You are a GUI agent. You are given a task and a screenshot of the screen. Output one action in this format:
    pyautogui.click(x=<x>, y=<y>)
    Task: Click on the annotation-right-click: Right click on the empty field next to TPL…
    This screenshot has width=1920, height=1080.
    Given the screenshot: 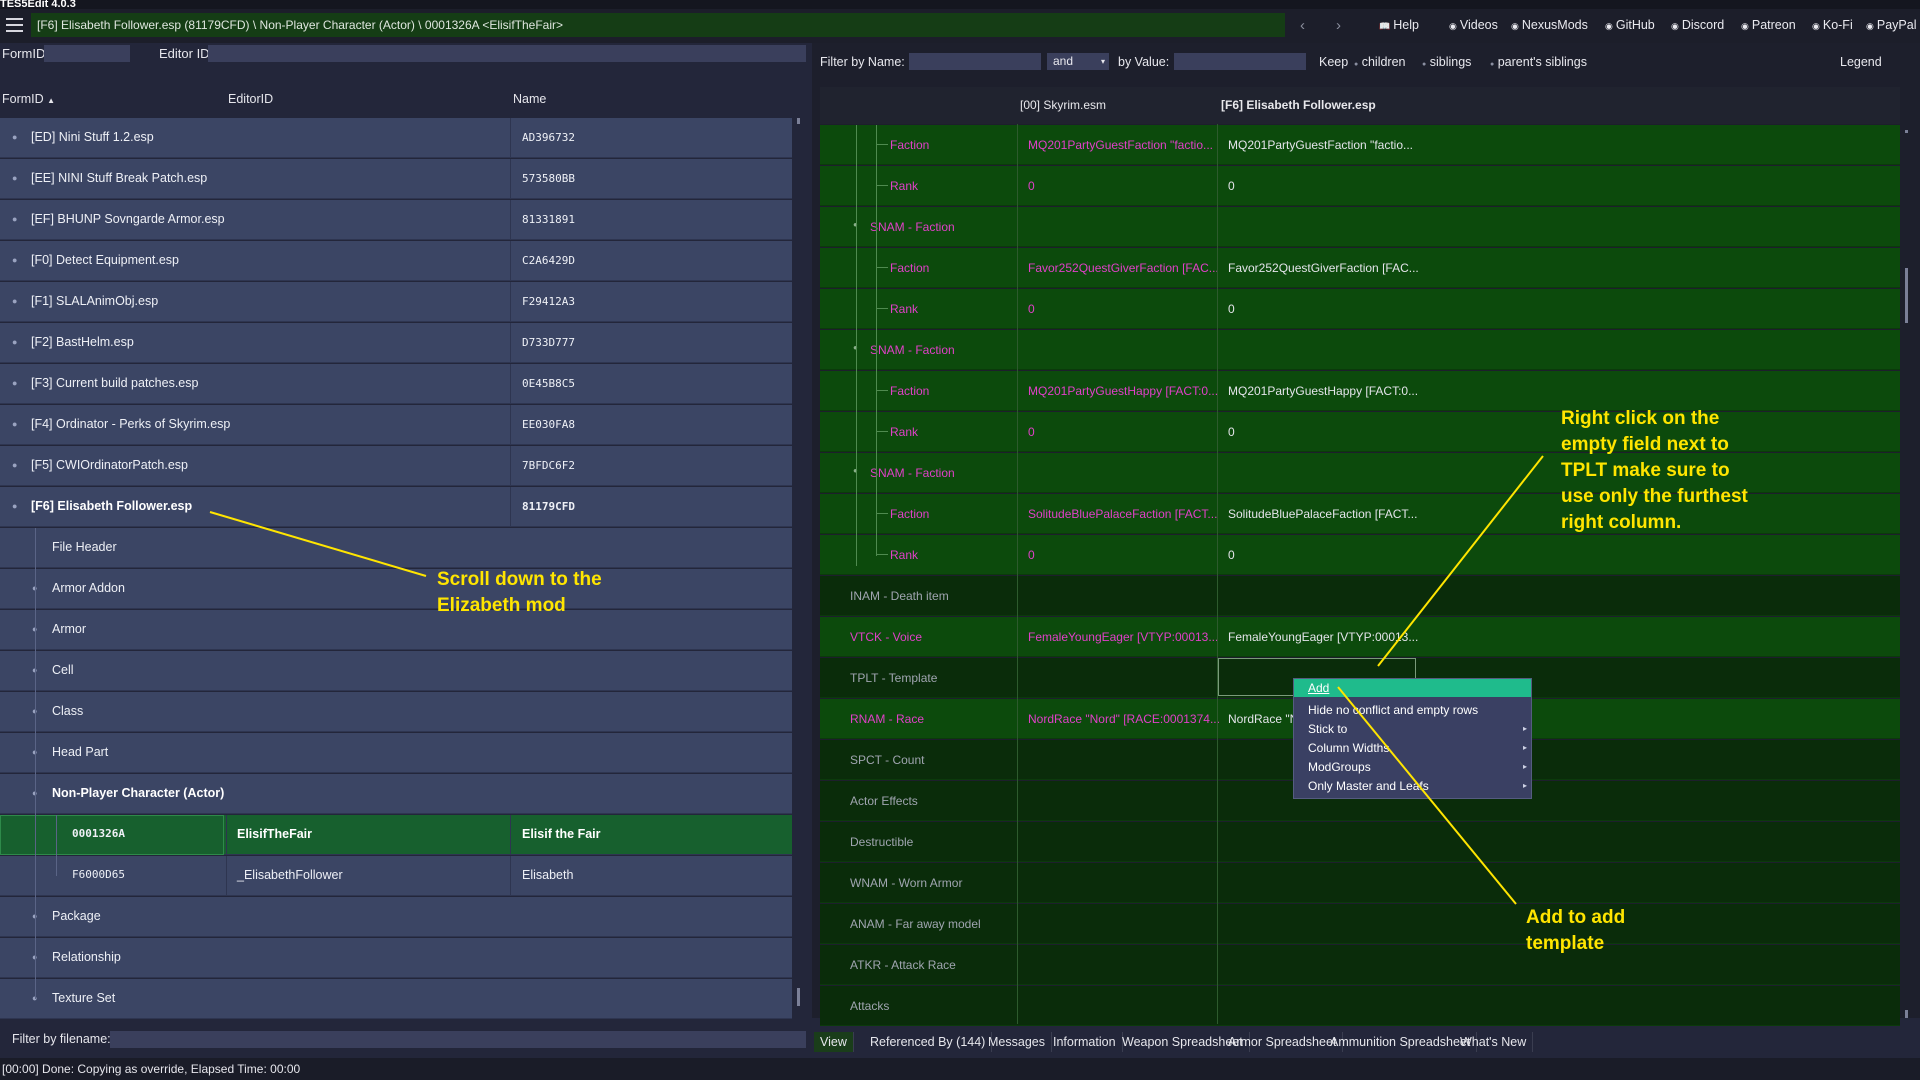 What is the action you would take?
    pyautogui.click(x=1654, y=470)
    